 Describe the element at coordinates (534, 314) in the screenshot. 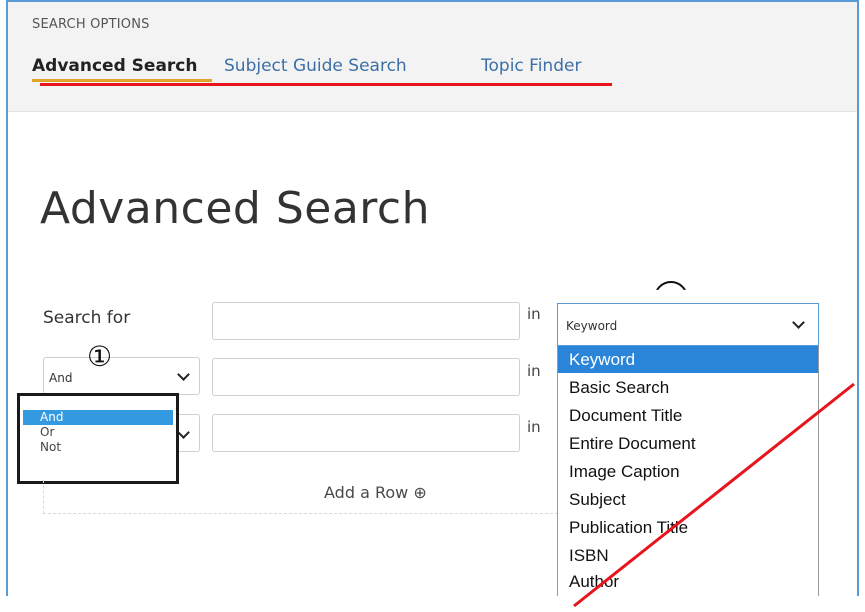

I see `in-label-row-1: in` at that location.